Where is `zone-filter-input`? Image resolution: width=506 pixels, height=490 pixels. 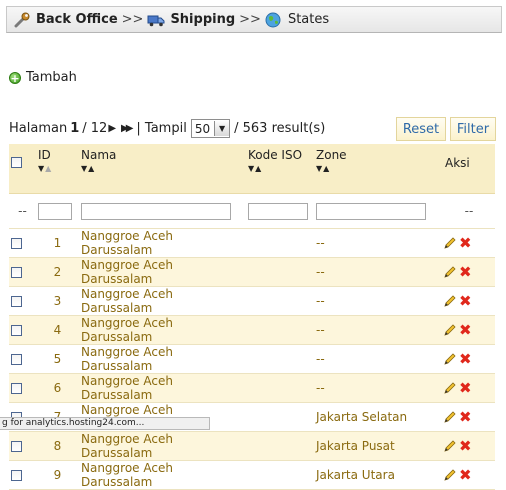 zone-filter-input is located at coordinates (371, 211).